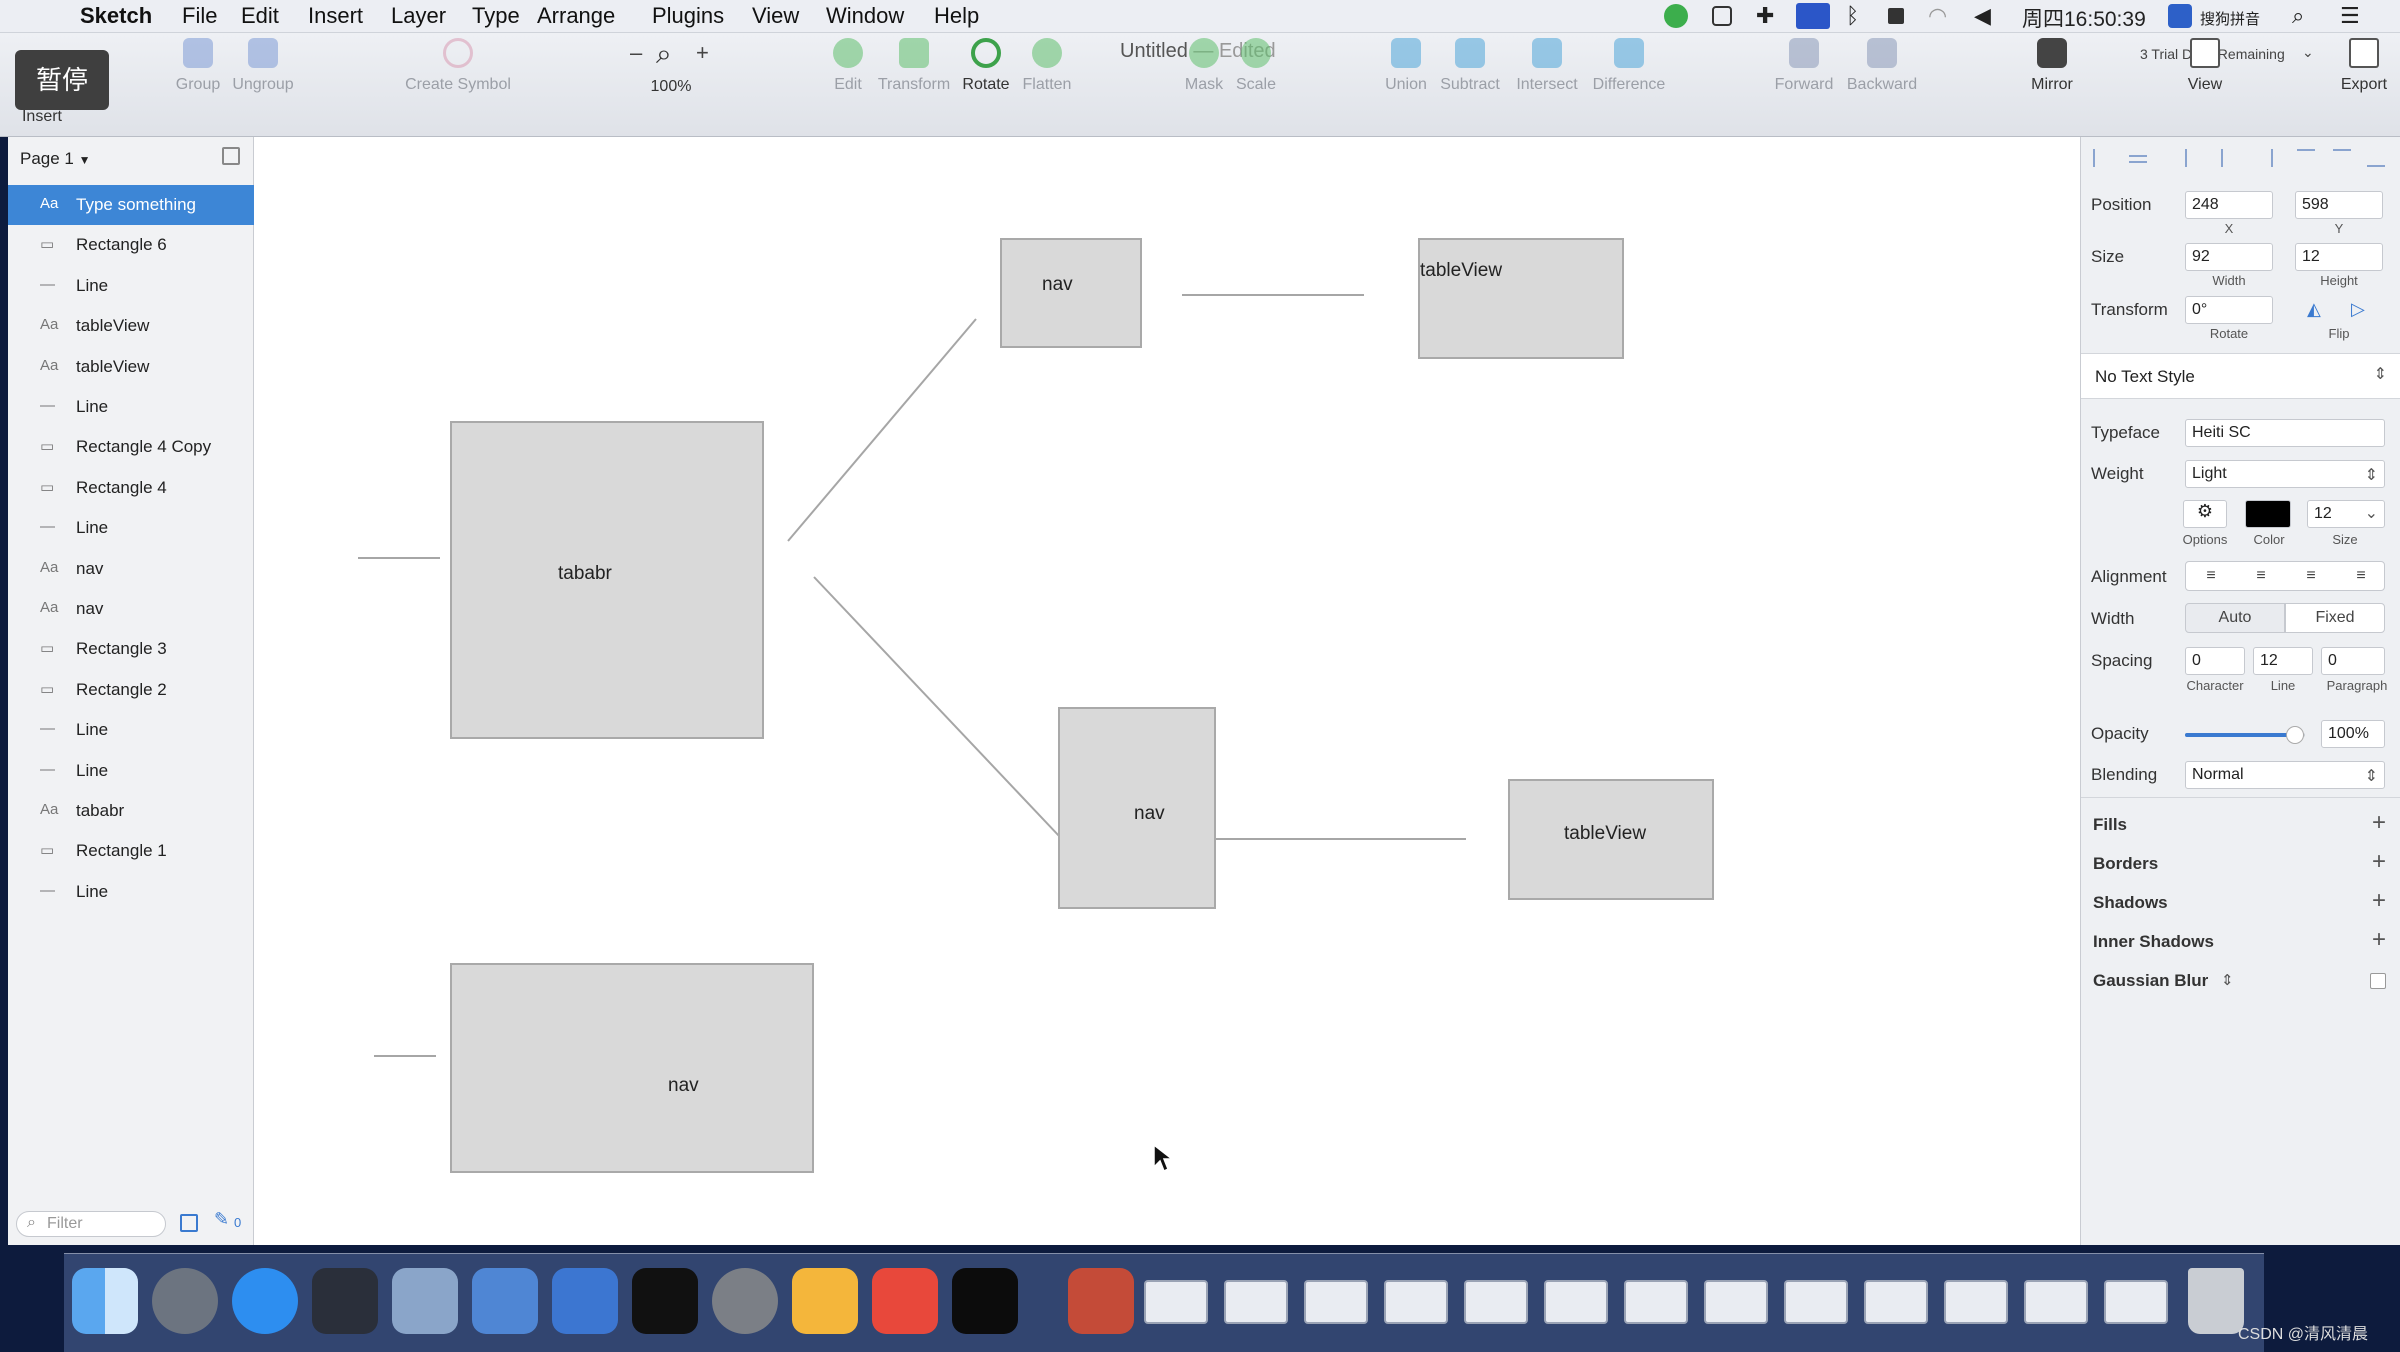 This screenshot has height=1352, width=2400. Describe the element at coordinates (688, 16) in the screenshot. I see `menu-plugins: Plugins` at that location.